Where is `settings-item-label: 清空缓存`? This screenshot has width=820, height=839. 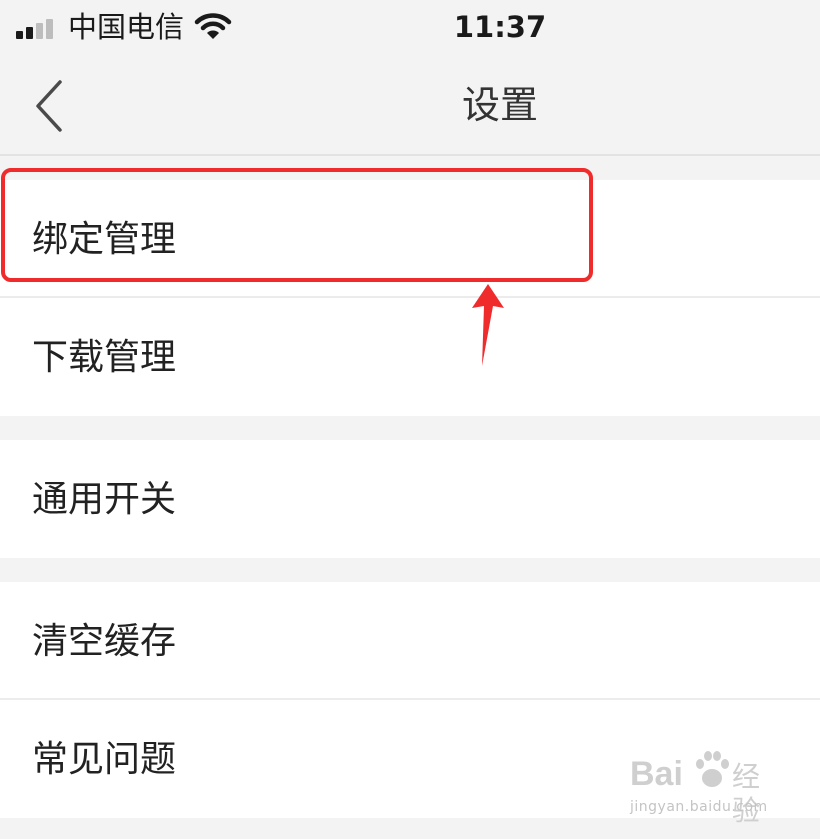
settings-item-label: 清空缓存 is located at coordinates (104, 641).